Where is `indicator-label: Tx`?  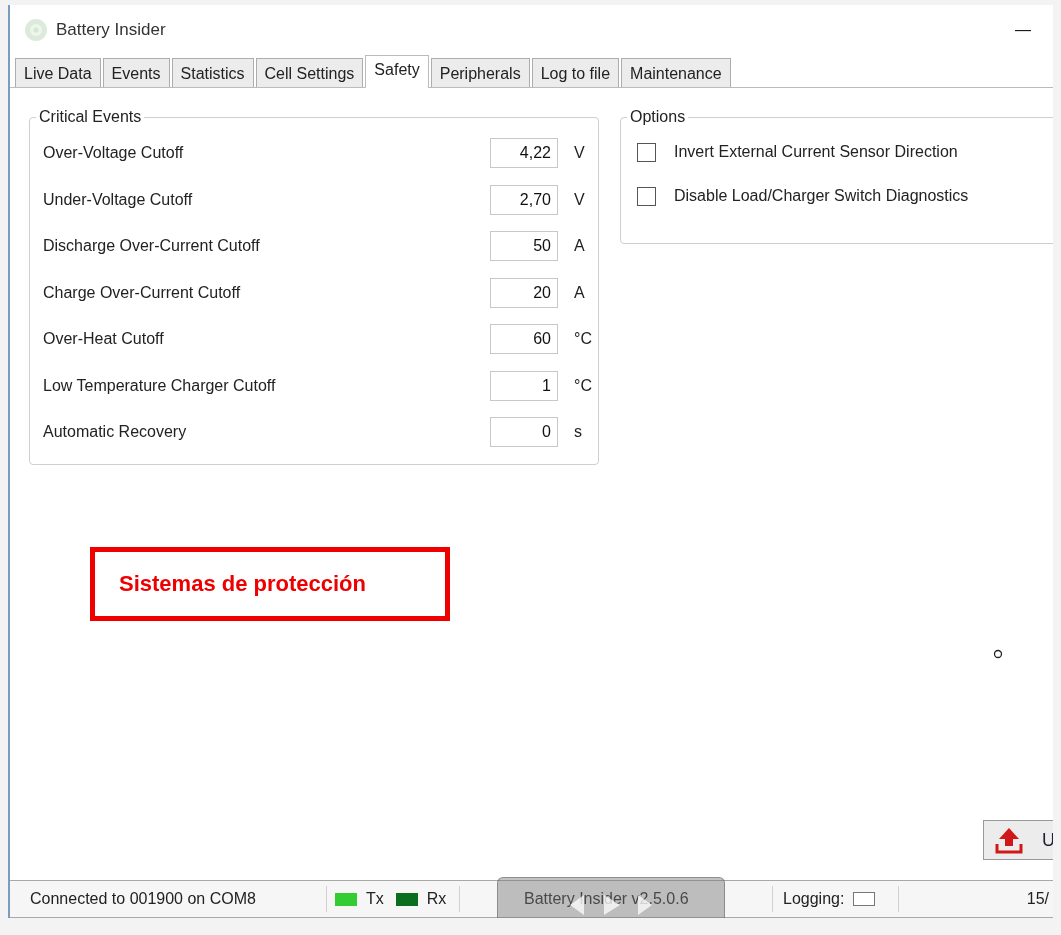 indicator-label: Tx is located at coordinates (375, 899).